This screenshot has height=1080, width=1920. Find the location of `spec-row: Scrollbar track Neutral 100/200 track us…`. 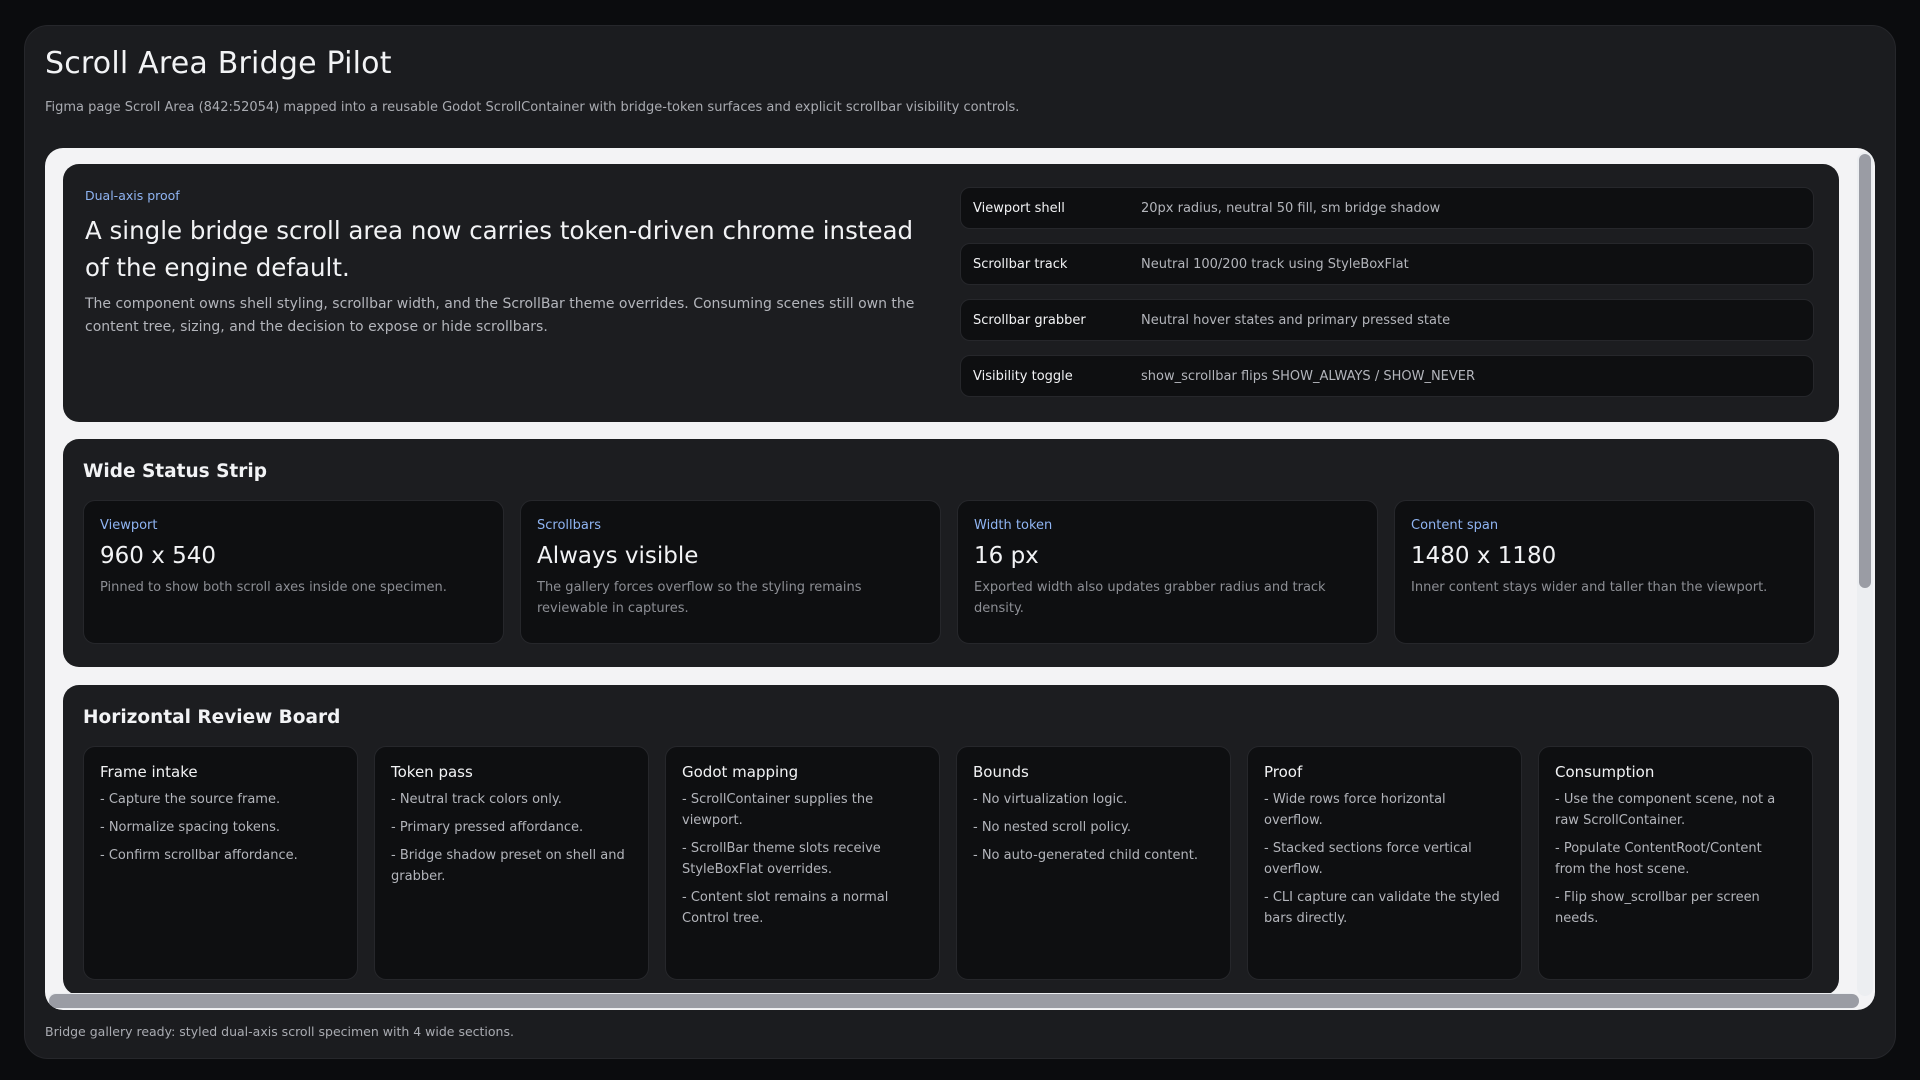

spec-row: Scrollbar track Neutral 100/200 track us… is located at coordinates (1387, 264).